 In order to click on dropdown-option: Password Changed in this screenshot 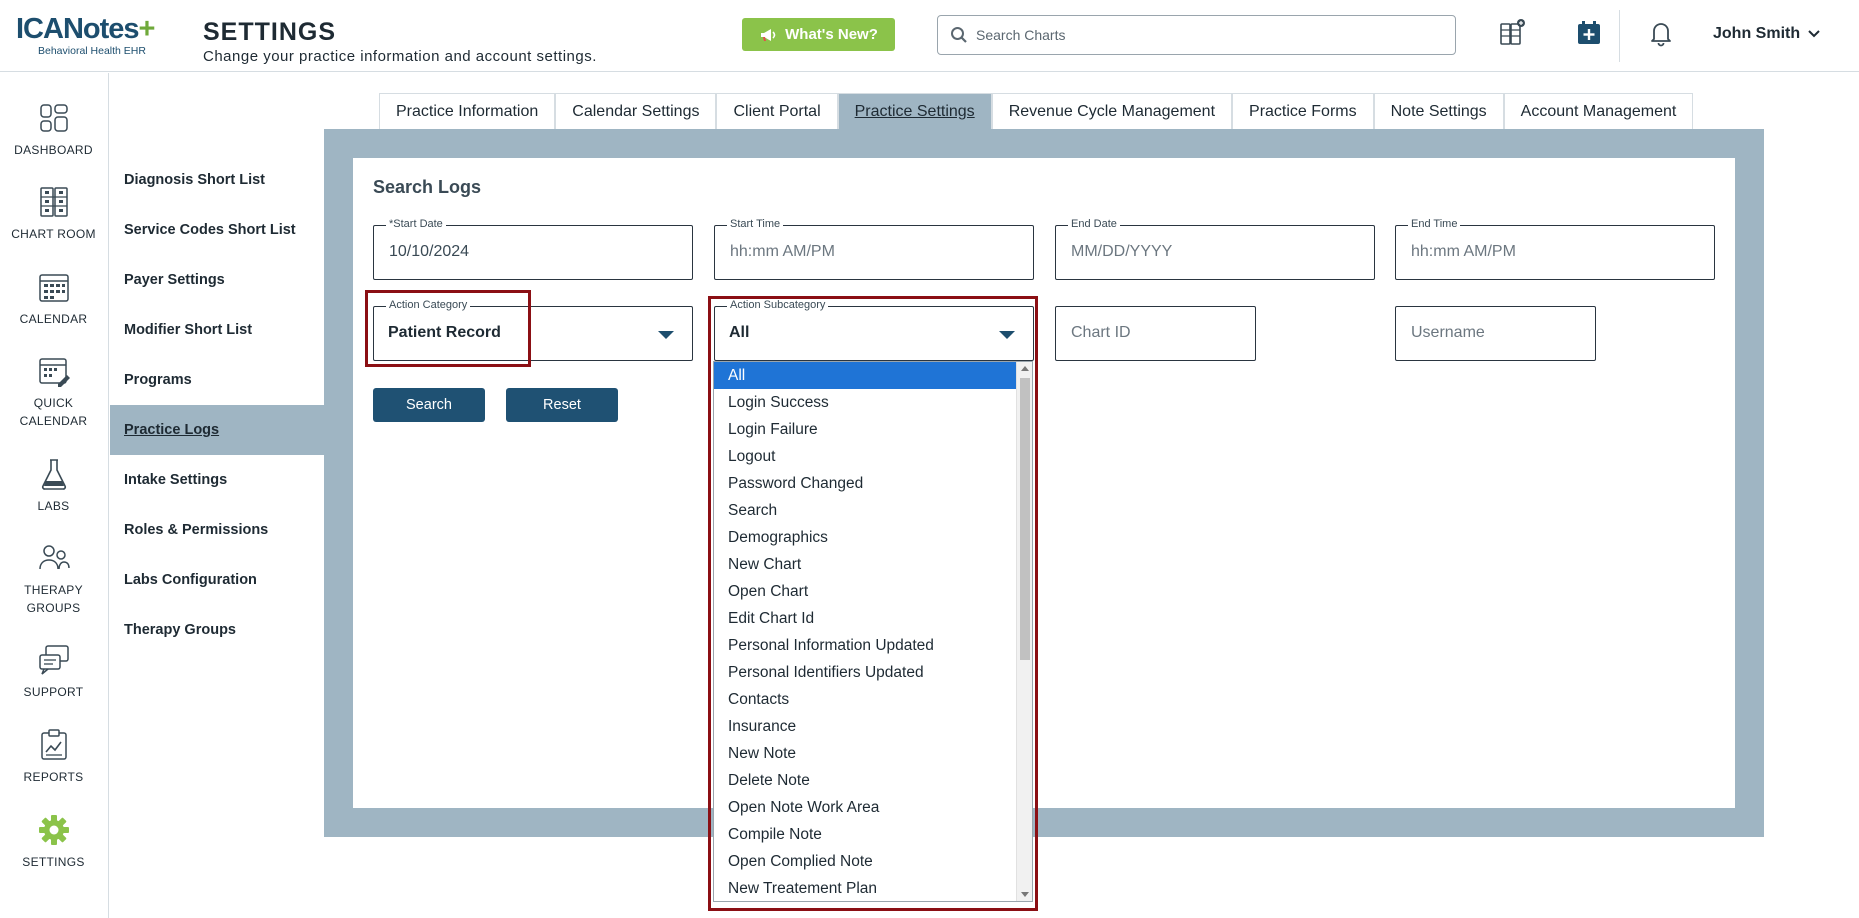, I will do `click(865, 483)`.